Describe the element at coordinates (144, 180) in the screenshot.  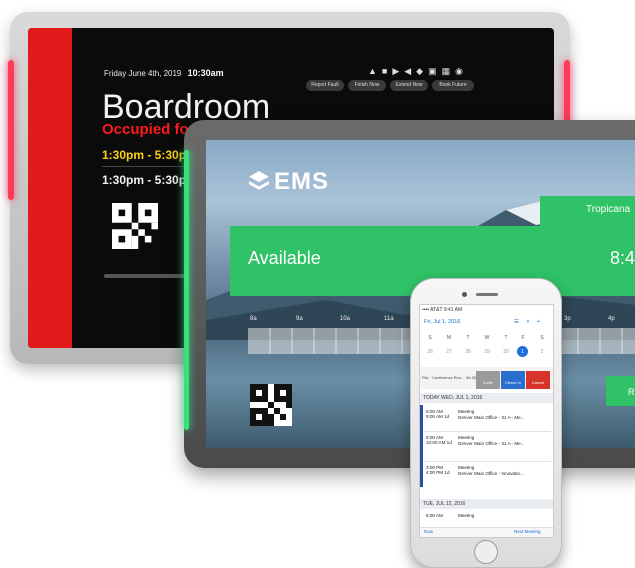
I see `booking-slot-next: 1:30pm - 5:30p` at that location.